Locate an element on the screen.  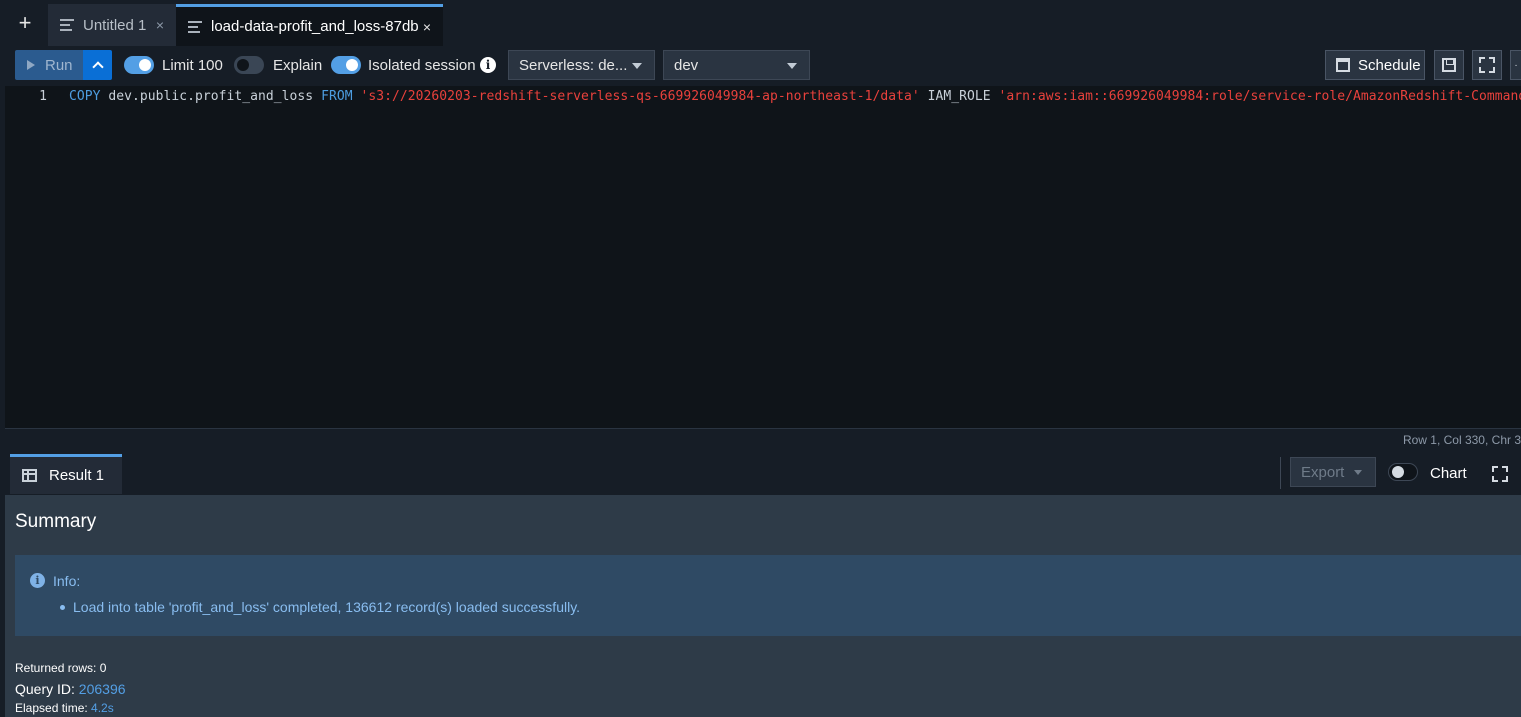
tab-label: load-data-profit_and_loss-87db is located at coordinates (315, 26).